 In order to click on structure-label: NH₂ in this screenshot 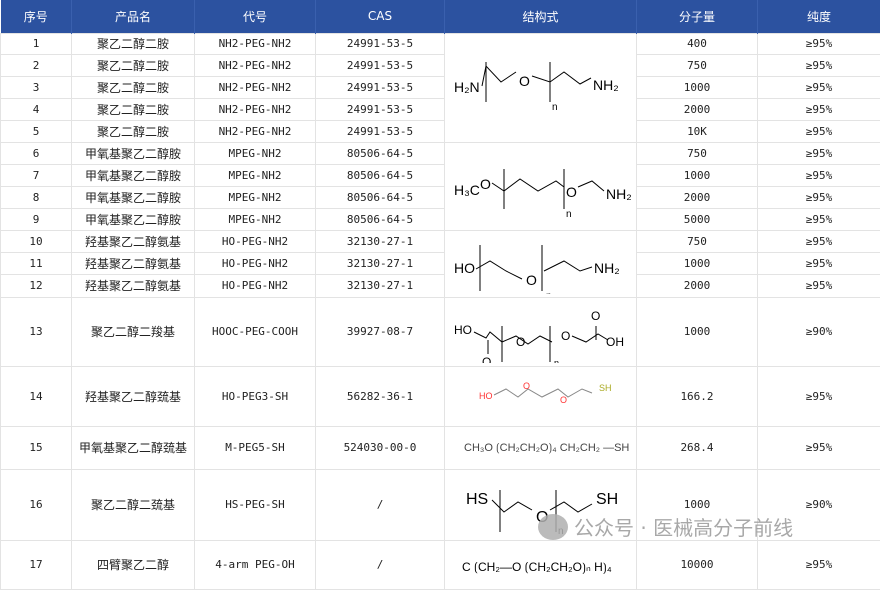, I will do `click(619, 194)`.